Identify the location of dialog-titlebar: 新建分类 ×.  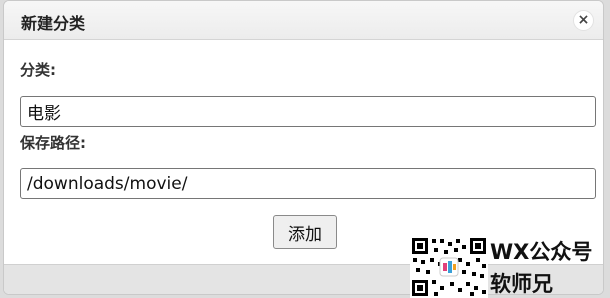
(303, 20).